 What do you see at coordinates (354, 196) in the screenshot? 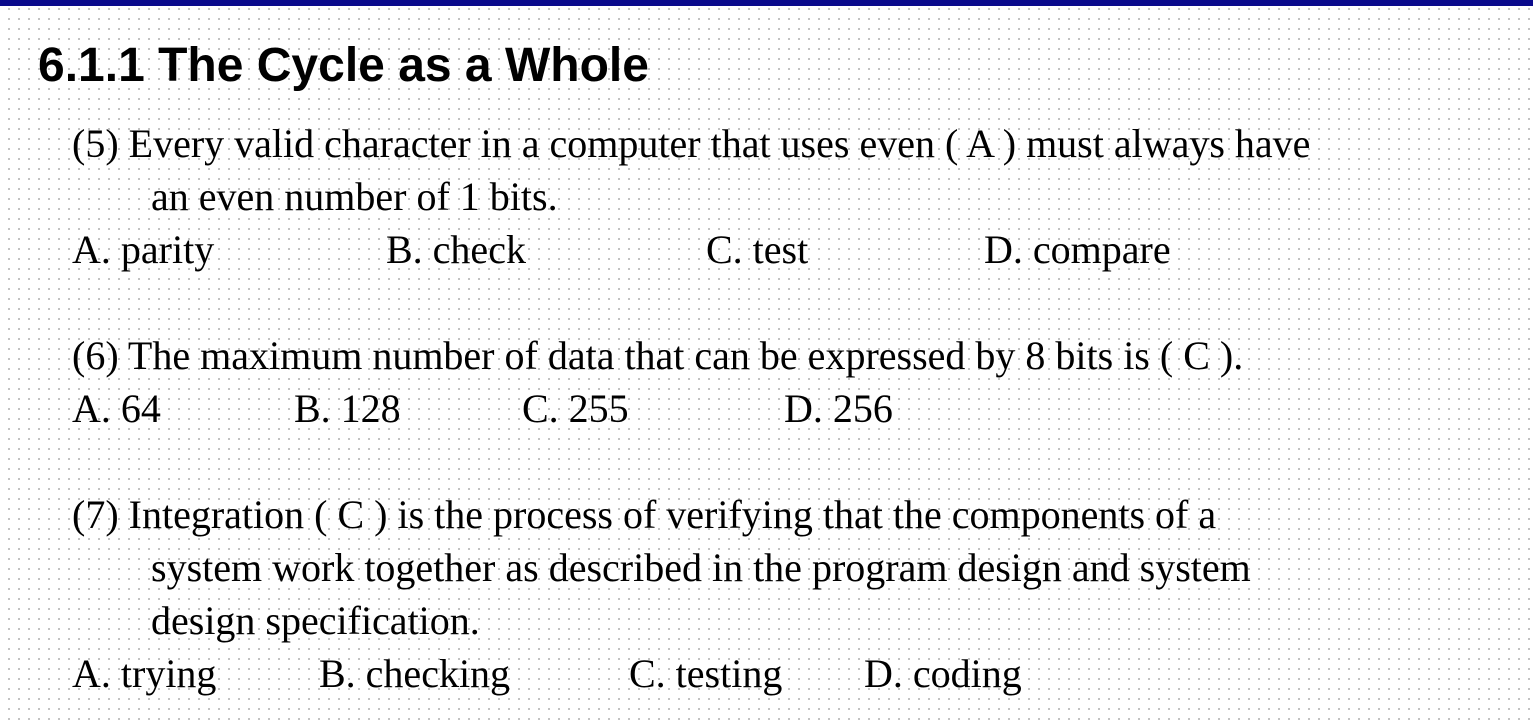
I see `question-5-stem-line-2: an even number of 1 bits.` at bounding box center [354, 196].